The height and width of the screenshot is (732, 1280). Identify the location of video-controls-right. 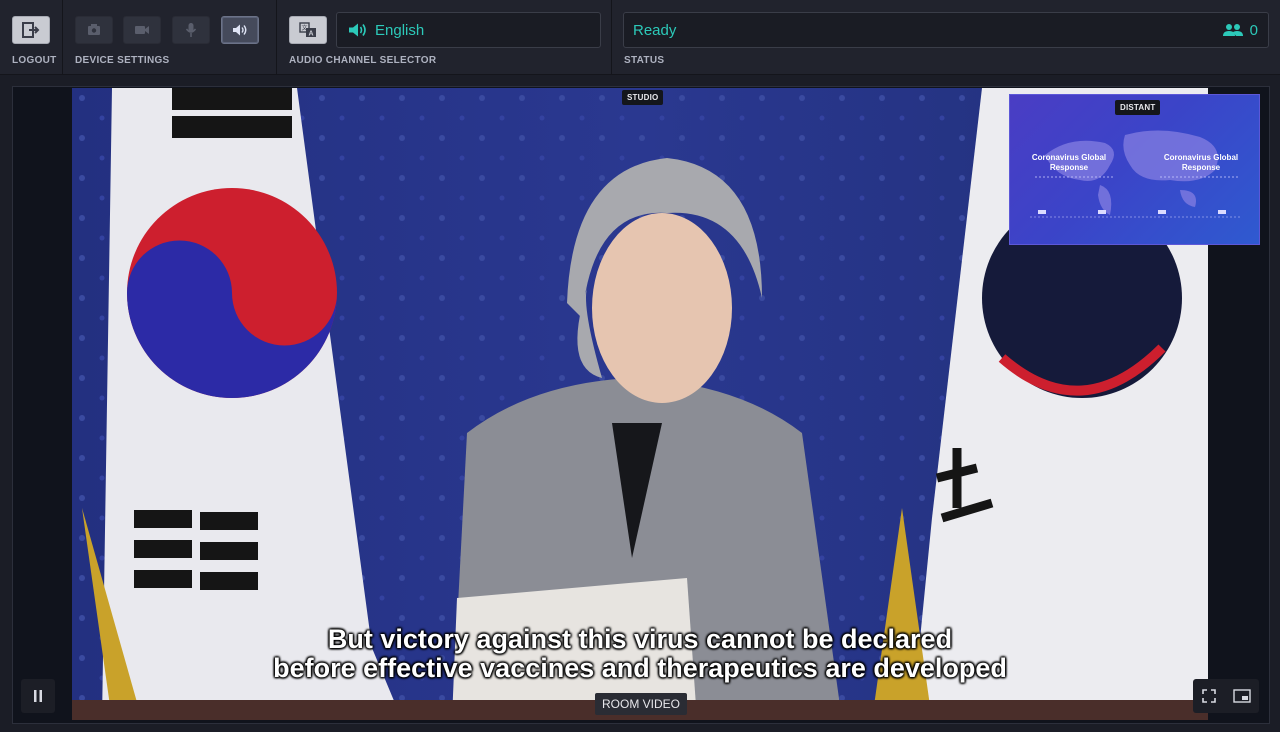
(1226, 696).